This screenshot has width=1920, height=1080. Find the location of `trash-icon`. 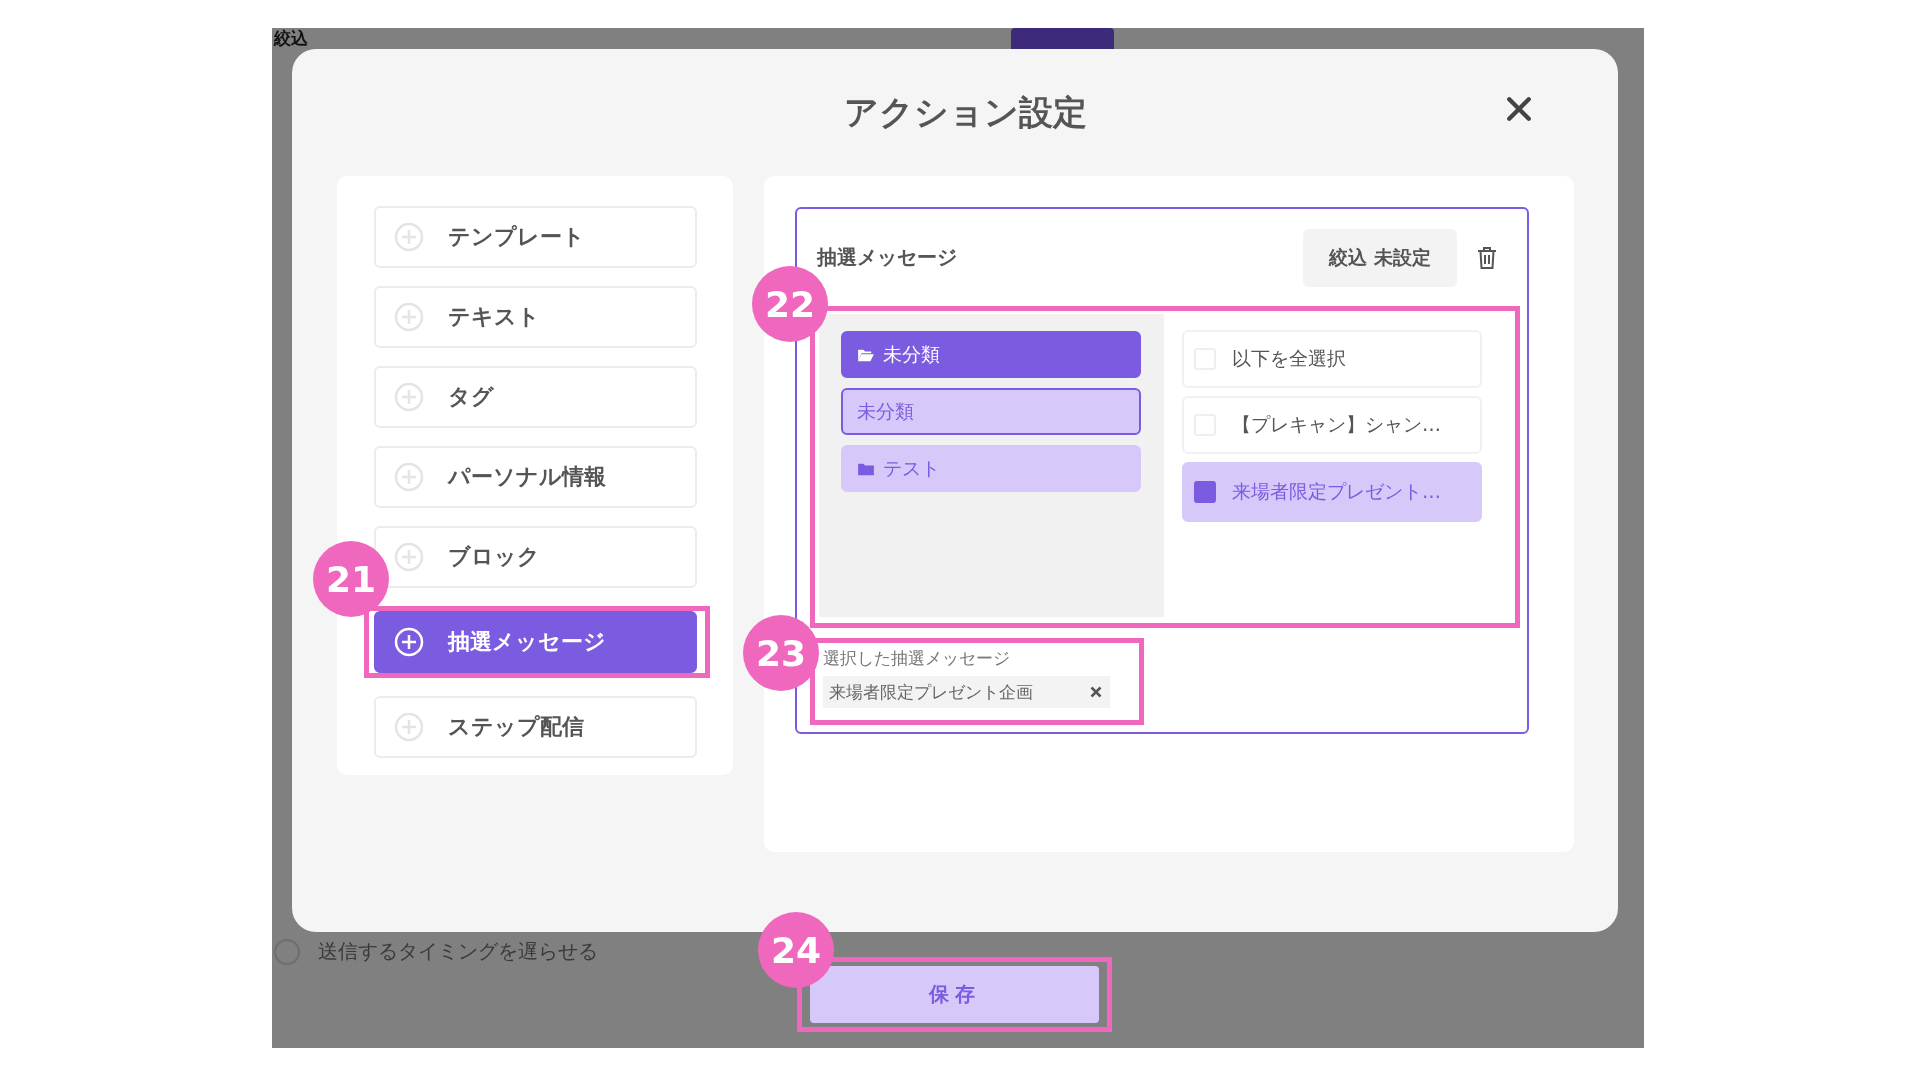

trash-icon is located at coordinates (1487, 257).